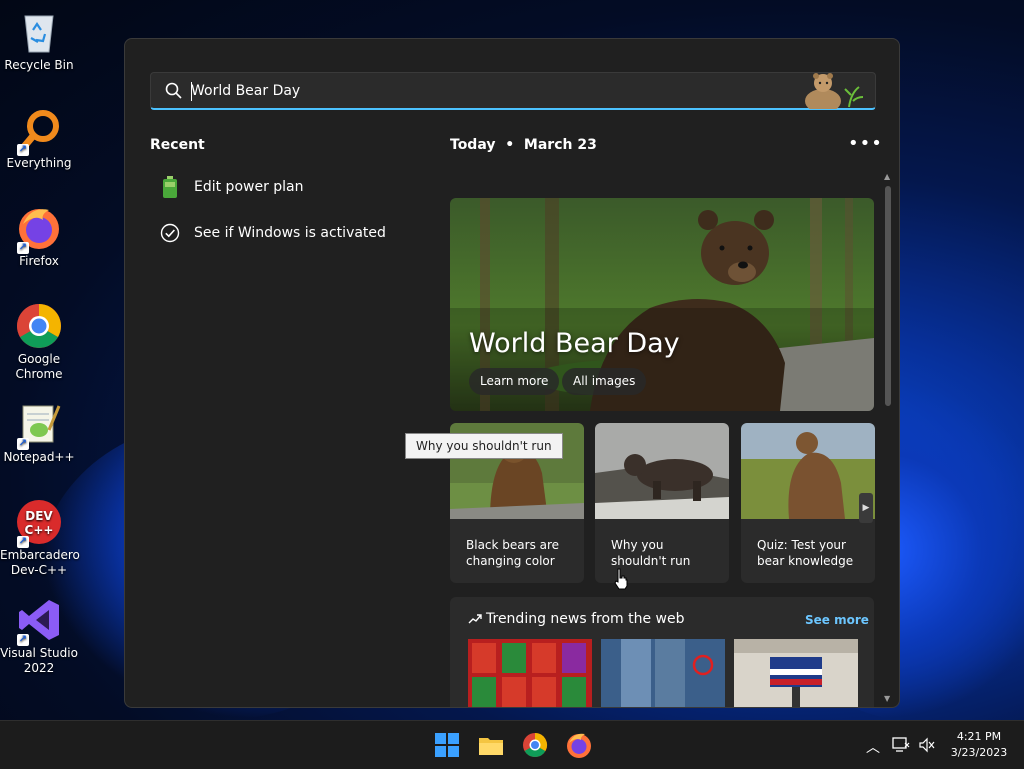 Image resolution: width=1024 pixels, height=769 pixels. Describe the element at coordinates (513, 91) in the screenshot. I see `search-box: World Bear Day` at that location.